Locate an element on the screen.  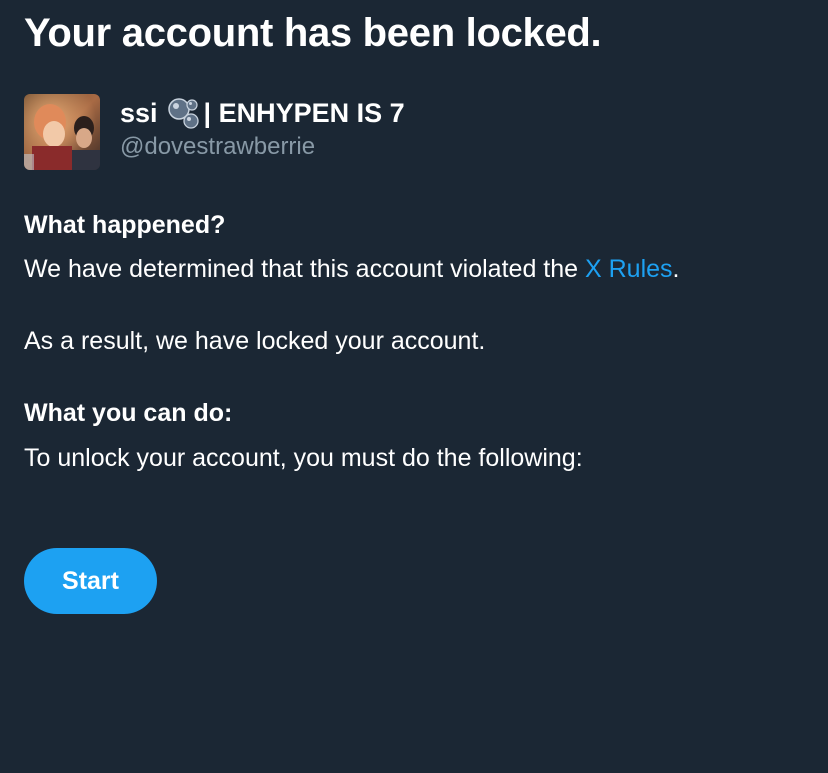
display-name: ssi | ENHYPEN IS 7 is located at coordinates (262, 113).